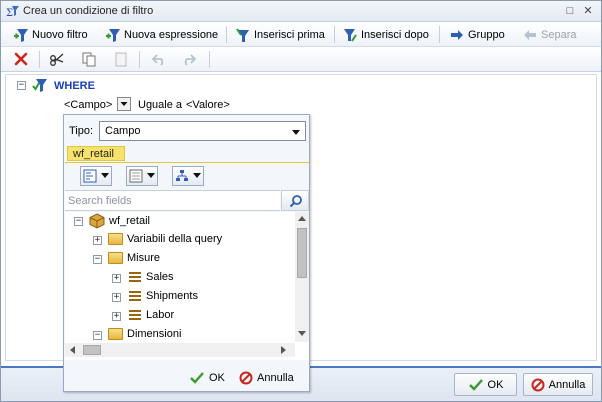 The height and width of the screenshot is (402, 602). Describe the element at coordinates (21, 85) in the screenshot. I see `collapse-where-toggle: −` at that location.